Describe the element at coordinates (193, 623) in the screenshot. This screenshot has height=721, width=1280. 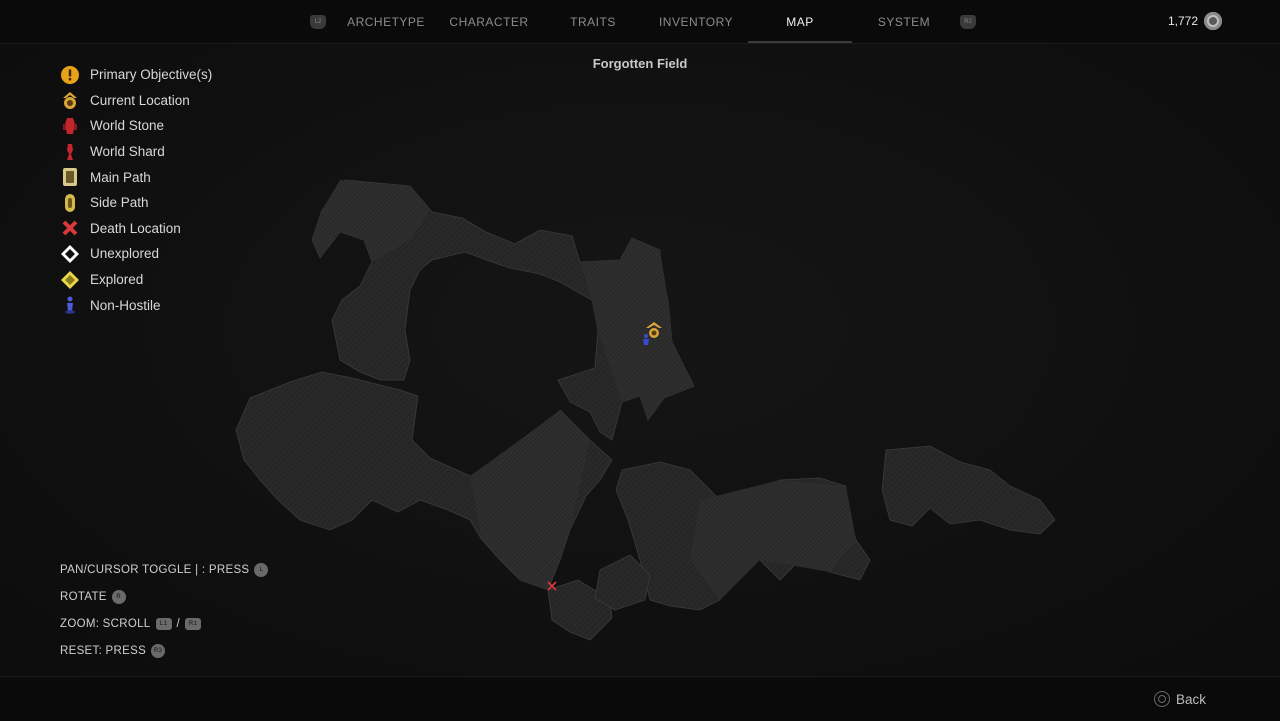
I see `r1-button-icon: R1` at that location.